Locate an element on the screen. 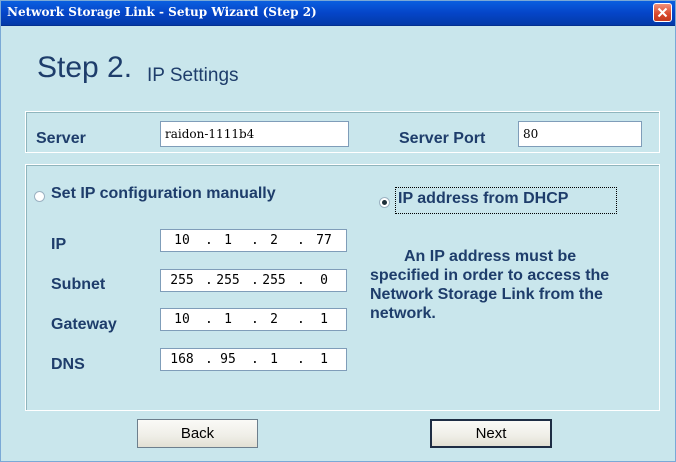  dns-octet: 168 is located at coordinates (182, 359).